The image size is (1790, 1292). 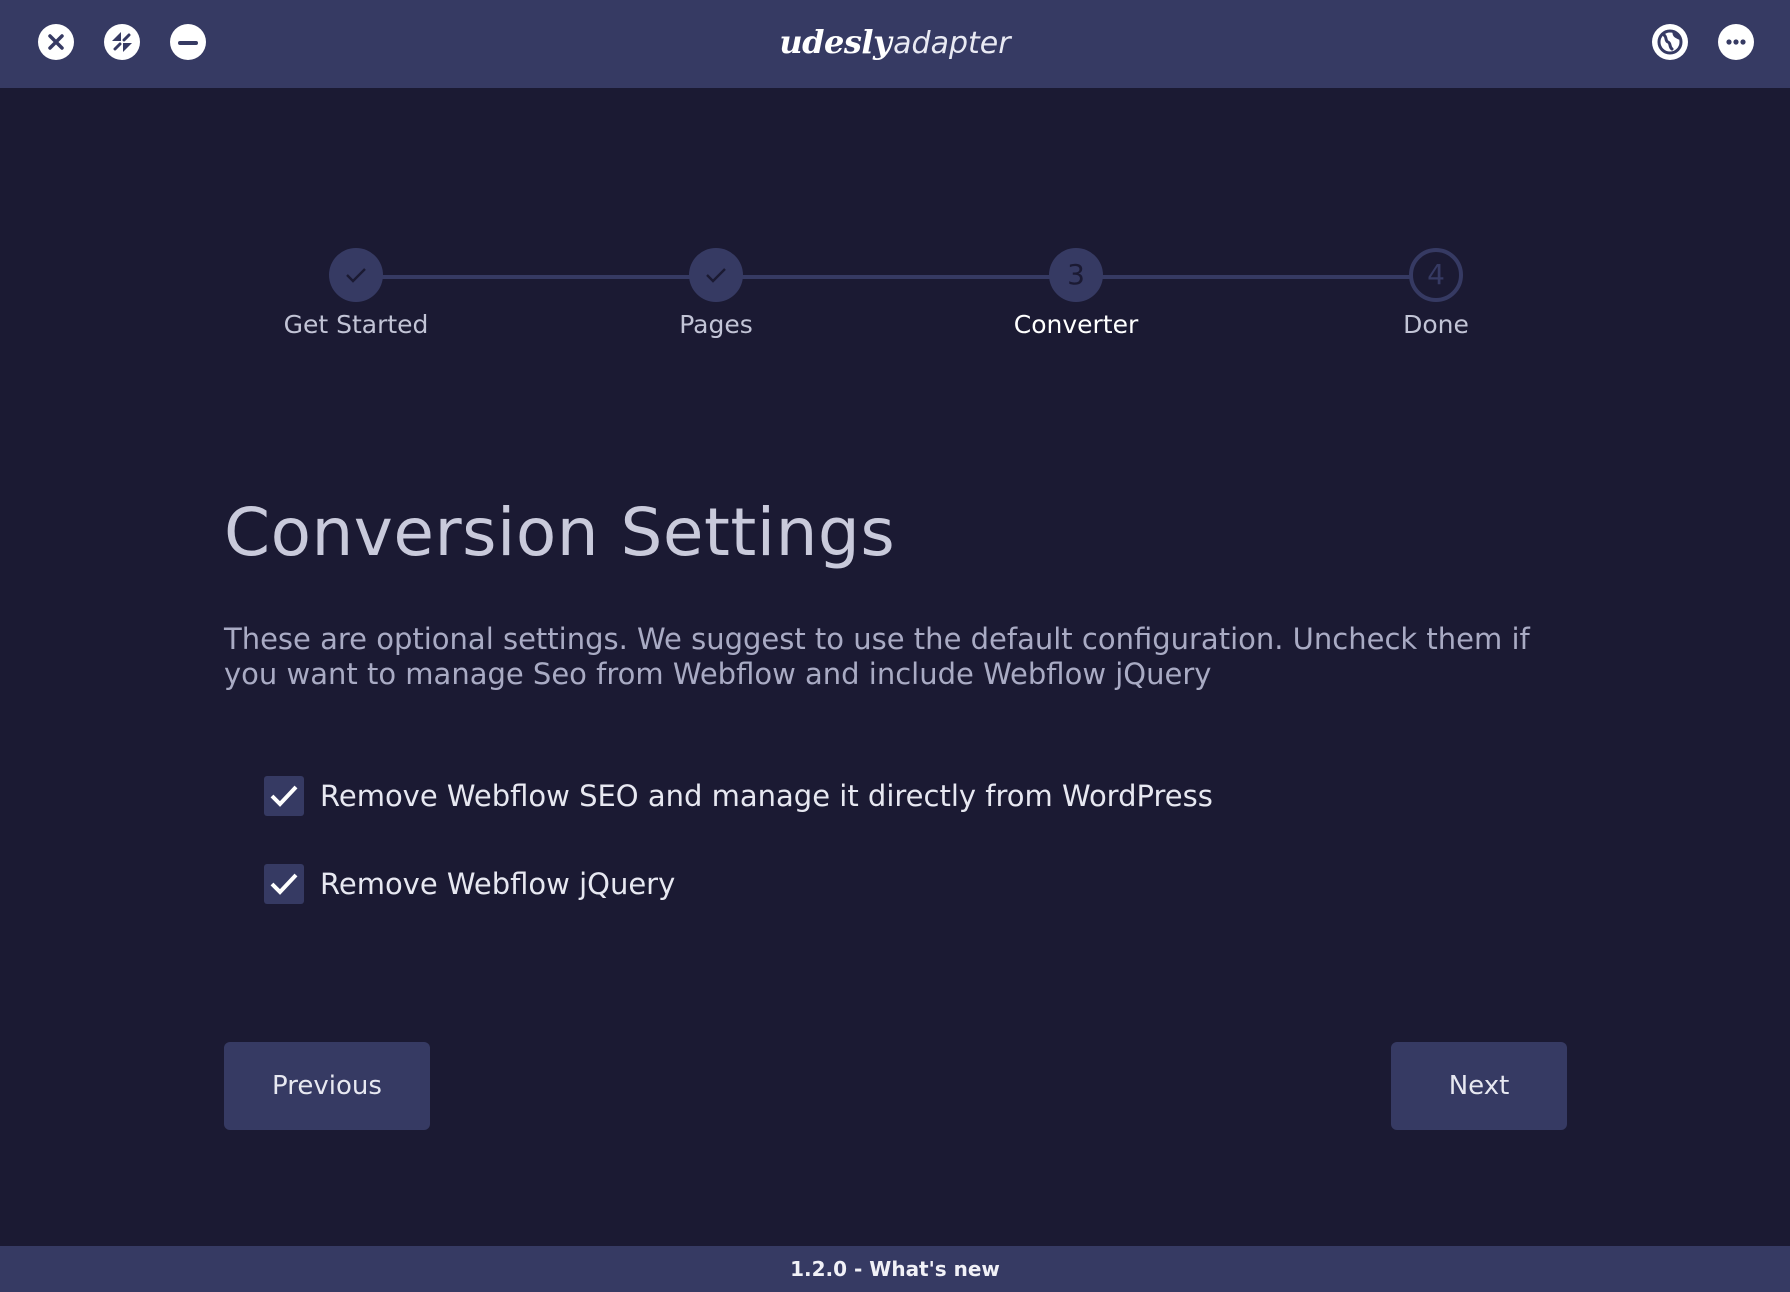 What do you see at coordinates (327, 1086) in the screenshot?
I see `previous-button: Previous` at bounding box center [327, 1086].